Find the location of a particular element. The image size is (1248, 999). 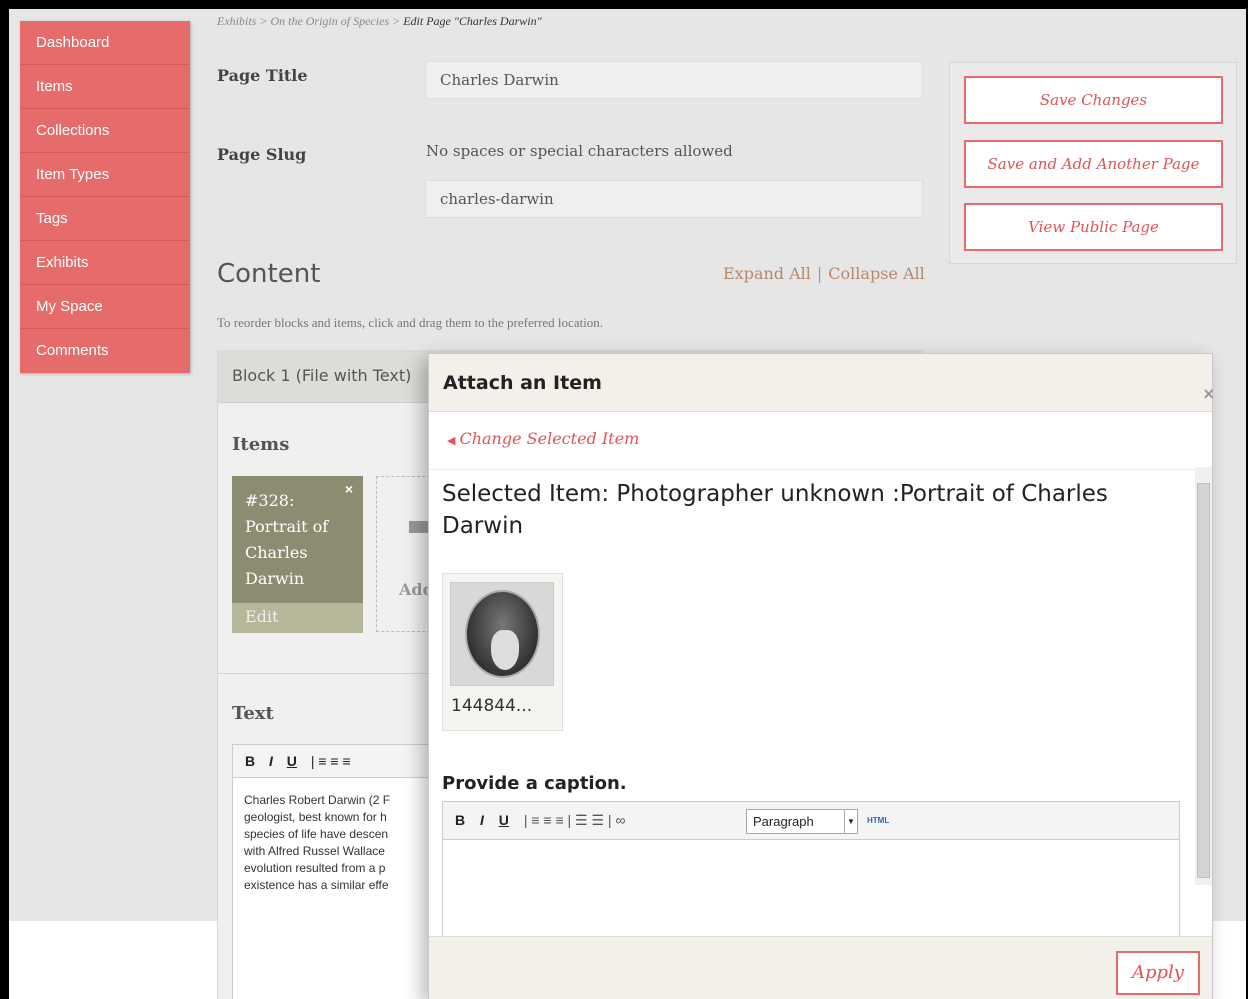

html-source-button: HTML is located at coordinates (878, 820).